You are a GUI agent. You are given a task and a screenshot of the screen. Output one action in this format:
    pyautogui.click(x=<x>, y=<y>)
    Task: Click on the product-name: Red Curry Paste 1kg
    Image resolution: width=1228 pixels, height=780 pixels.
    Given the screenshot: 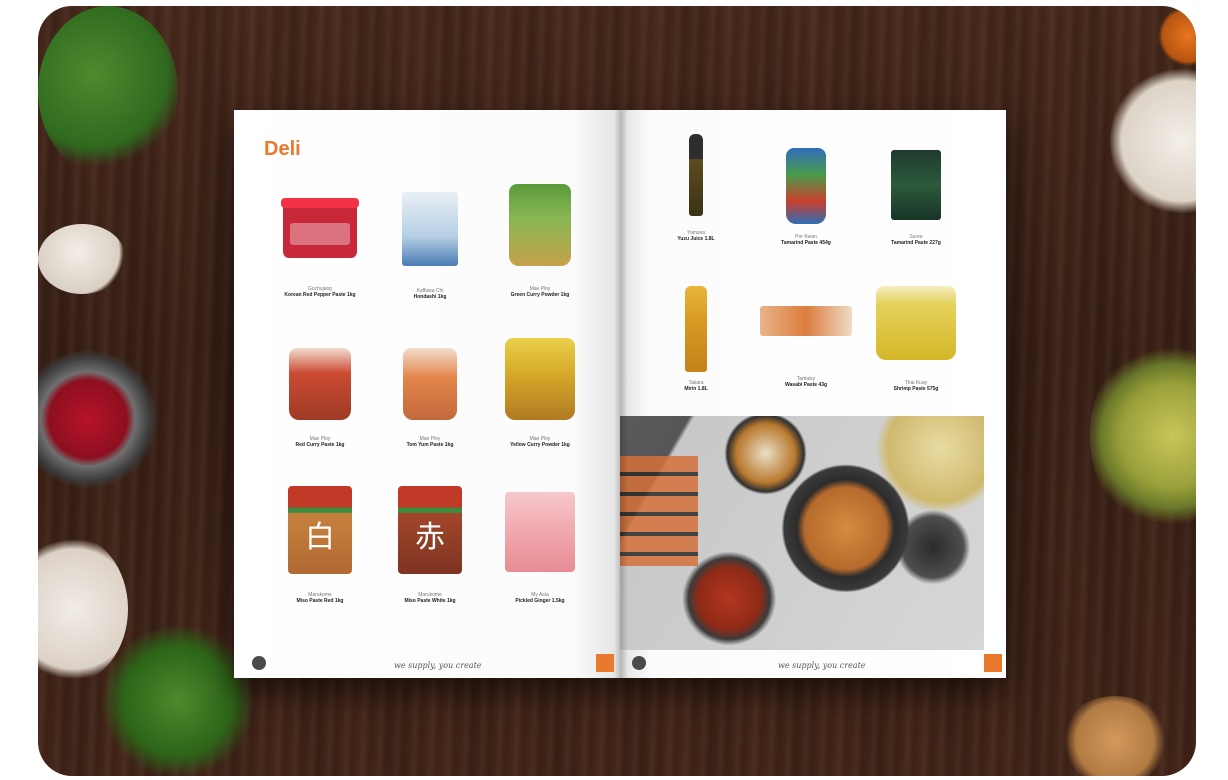 What is the action you would take?
    pyautogui.click(x=320, y=445)
    